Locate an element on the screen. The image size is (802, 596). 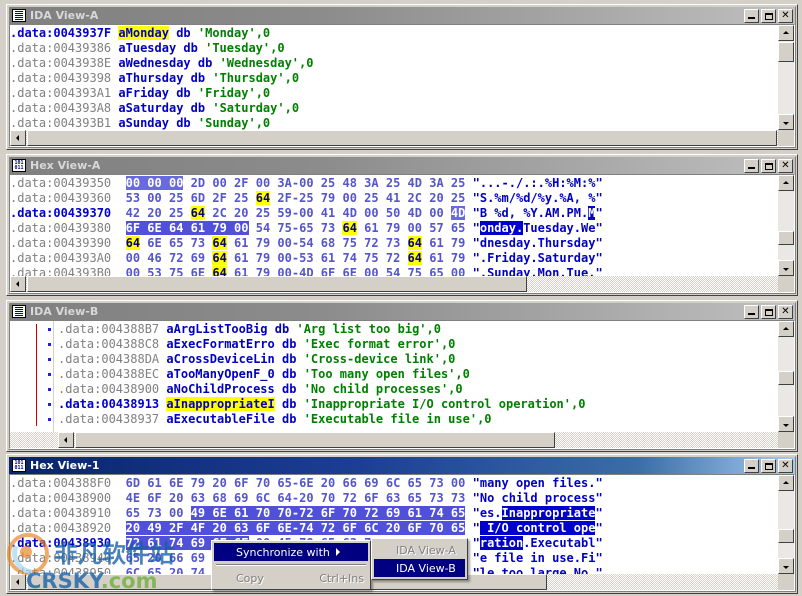
symbol-name: aMonday is located at coordinates (143, 33).